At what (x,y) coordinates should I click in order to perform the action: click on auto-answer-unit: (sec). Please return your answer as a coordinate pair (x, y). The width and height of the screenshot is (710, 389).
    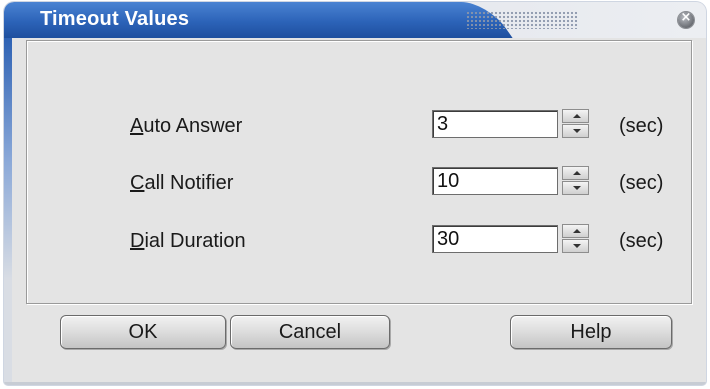
    Looking at the image, I should click on (641, 126).